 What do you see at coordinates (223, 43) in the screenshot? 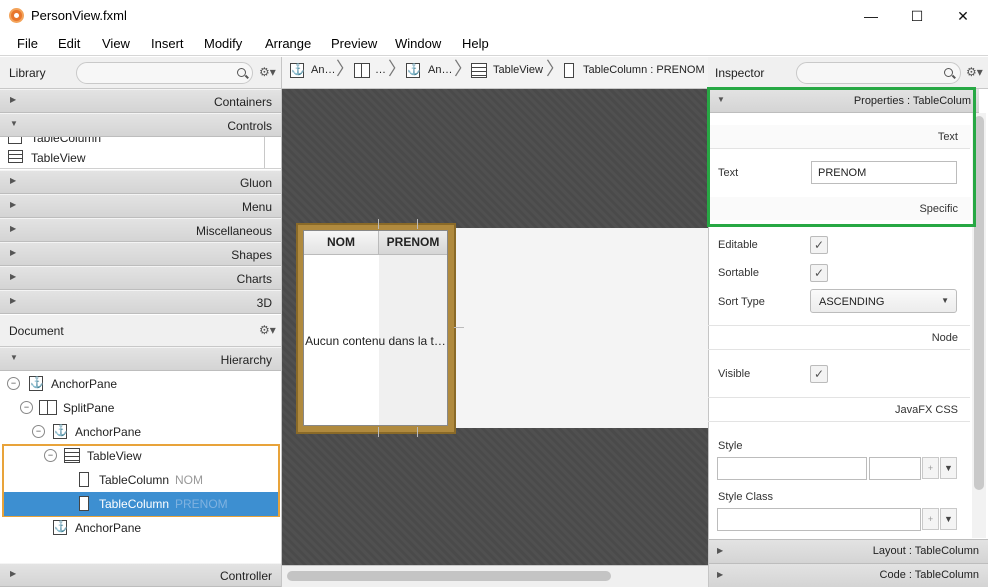
I see `menu-modify: Modify` at bounding box center [223, 43].